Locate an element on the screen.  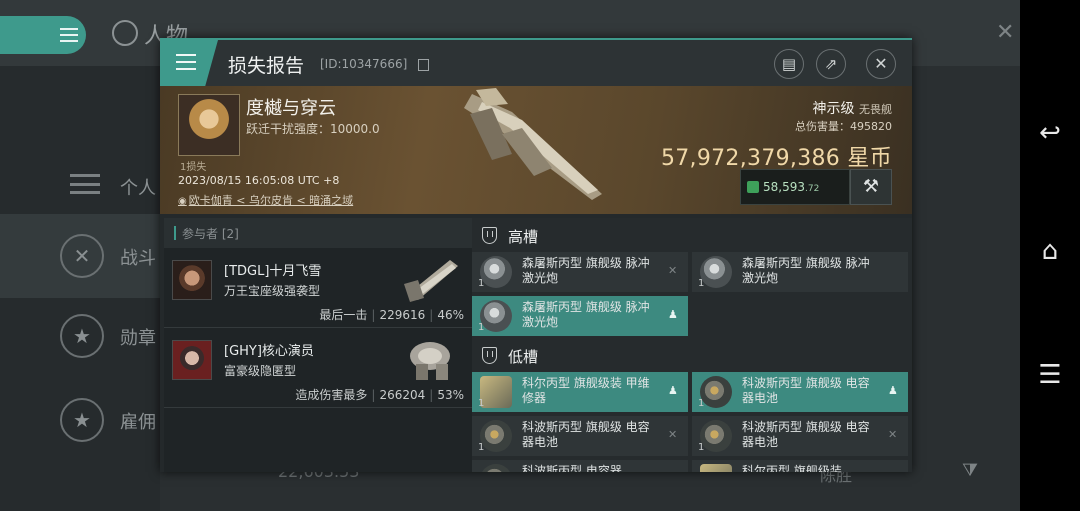
attacker-ship: 万王宝座级强袭型 is located at coordinates (272, 291).